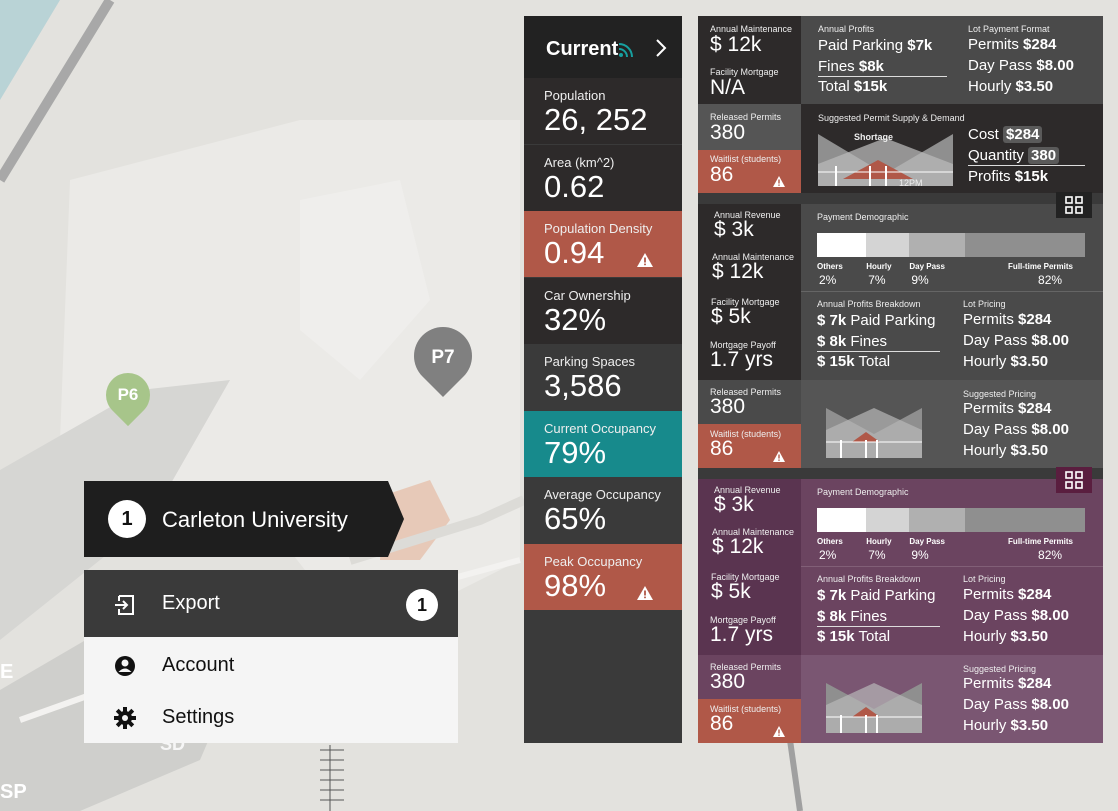  Describe the element at coordinates (749, 127) in the screenshot. I see `released-permits-tile: Released Permits 380` at that location.